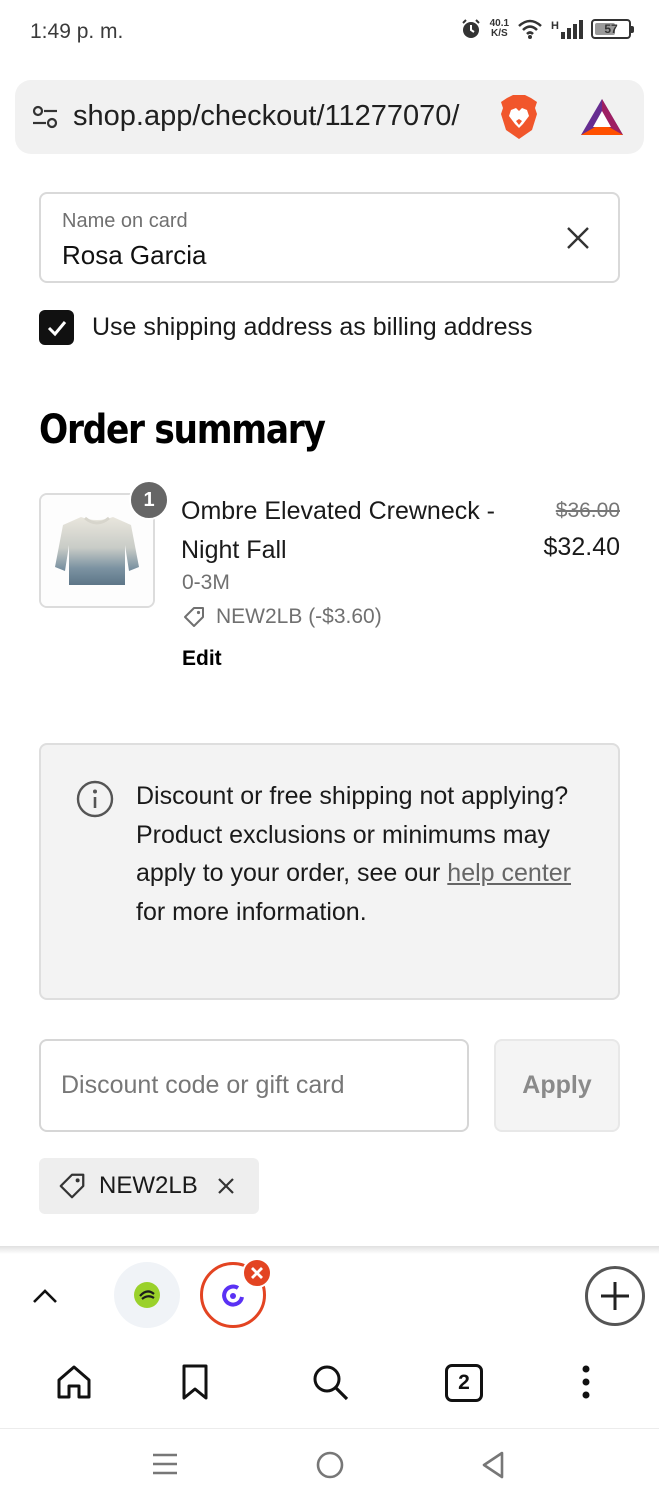 The width and height of the screenshot is (659, 1500). Describe the element at coordinates (581, 547) in the screenshot. I see `discounted-price: $32.40` at that location.